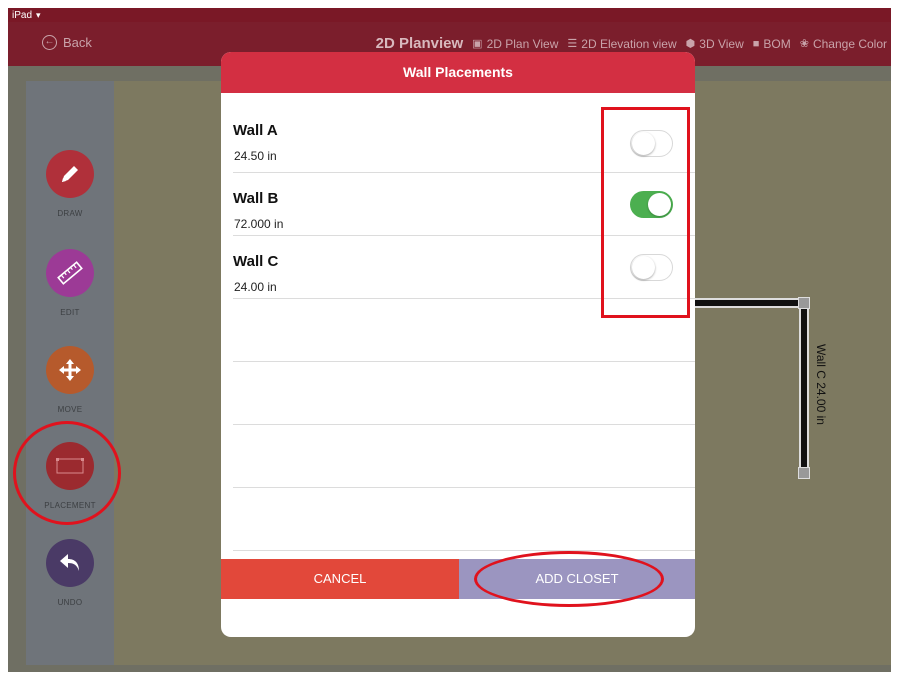  Describe the element at coordinates (255, 130) in the screenshot. I see `wall-name: Wall A` at that location.